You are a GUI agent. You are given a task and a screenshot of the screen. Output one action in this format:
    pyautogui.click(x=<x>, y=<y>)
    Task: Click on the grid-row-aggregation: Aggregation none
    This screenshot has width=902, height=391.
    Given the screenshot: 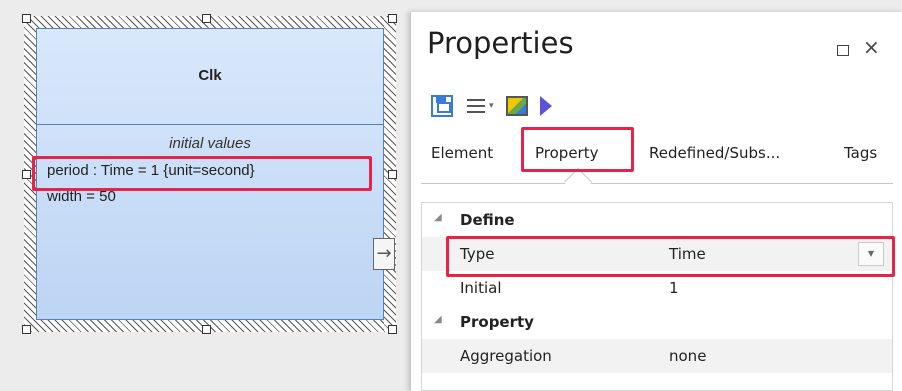 What is the action you would take?
    pyautogui.click(x=657, y=356)
    